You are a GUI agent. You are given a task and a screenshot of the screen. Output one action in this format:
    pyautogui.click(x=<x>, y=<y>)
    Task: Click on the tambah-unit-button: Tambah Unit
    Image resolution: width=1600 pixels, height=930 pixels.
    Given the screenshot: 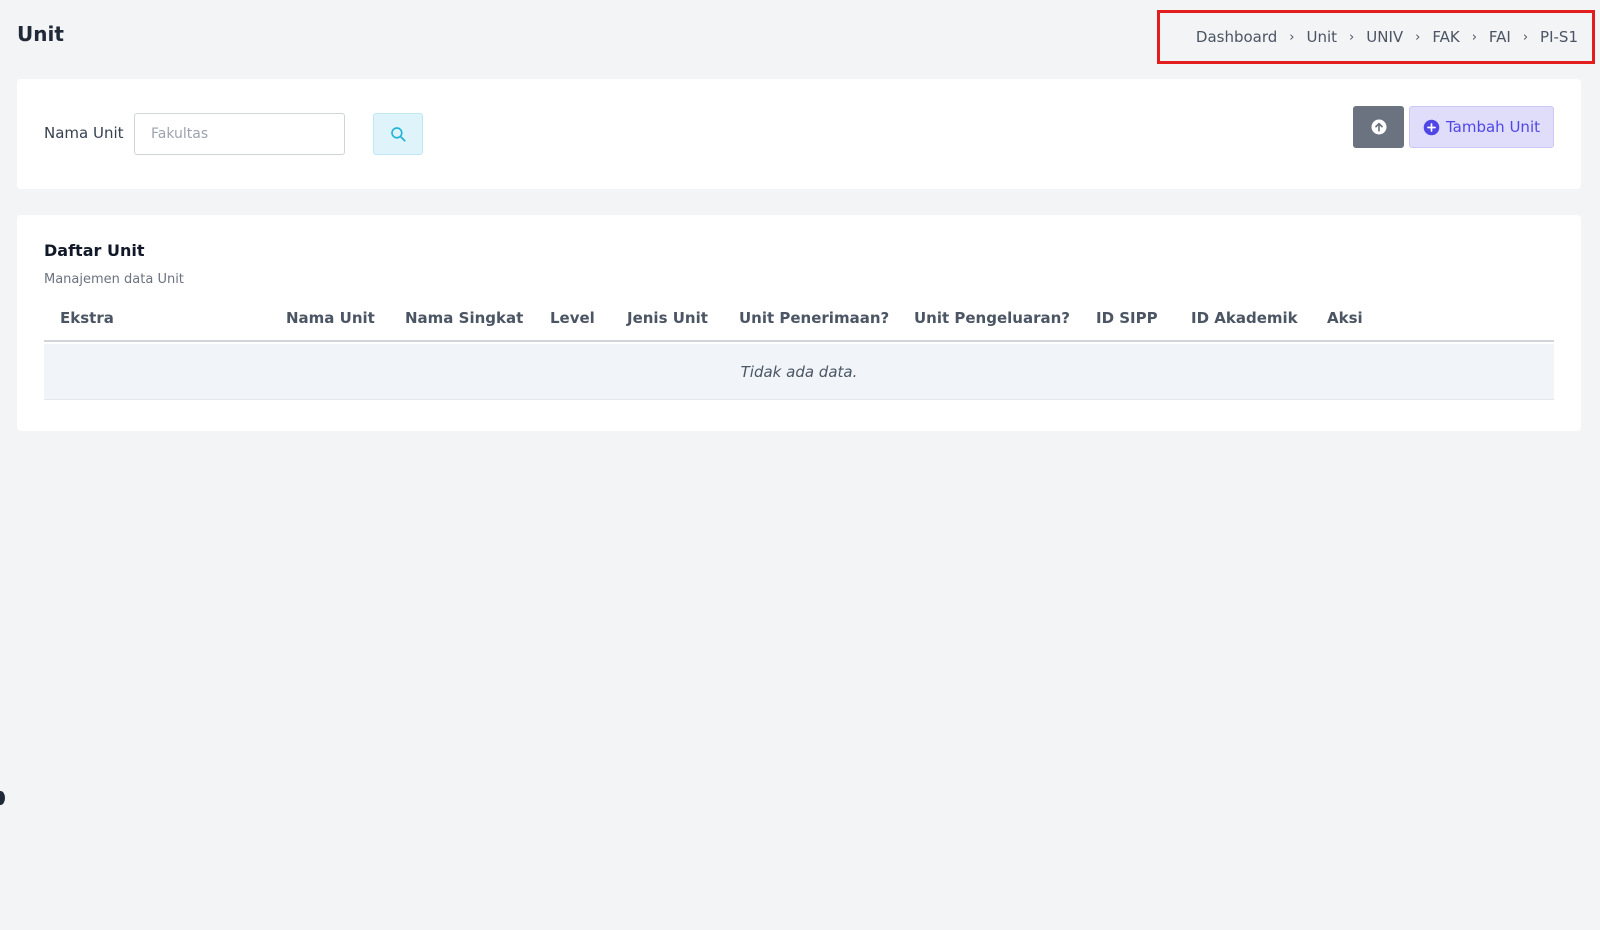 What is the action you would take?
    pyautogui.click(x=1481, y=127)
    